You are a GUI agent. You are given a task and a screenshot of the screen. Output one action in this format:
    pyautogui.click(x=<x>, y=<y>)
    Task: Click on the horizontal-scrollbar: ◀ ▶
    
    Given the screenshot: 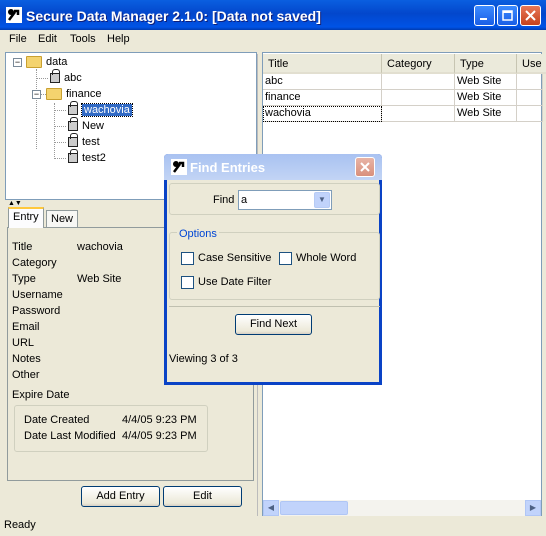 What is the action you would take?
    pyautogui.click(x=402, y=508)
    